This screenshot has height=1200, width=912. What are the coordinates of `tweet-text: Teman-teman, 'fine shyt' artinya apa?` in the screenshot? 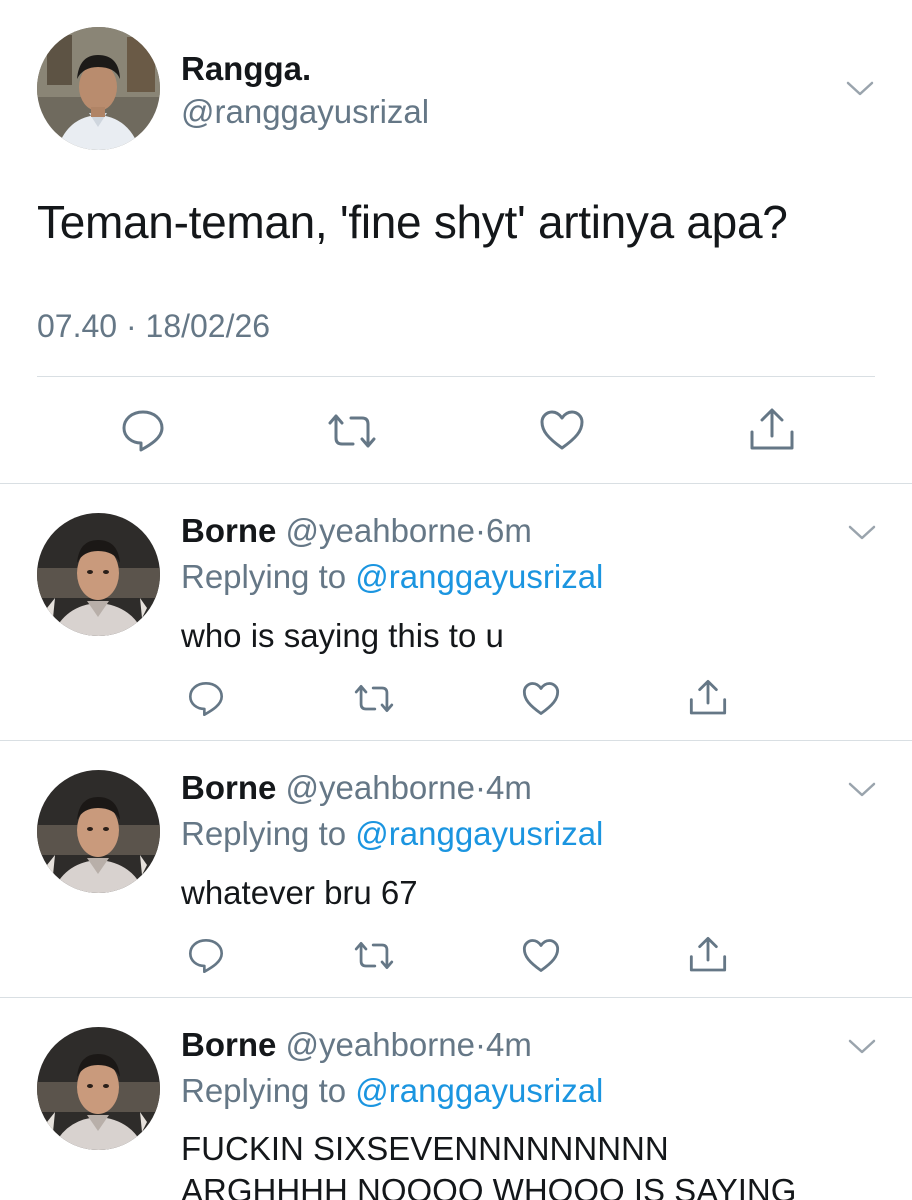 It's located at (412, 222).